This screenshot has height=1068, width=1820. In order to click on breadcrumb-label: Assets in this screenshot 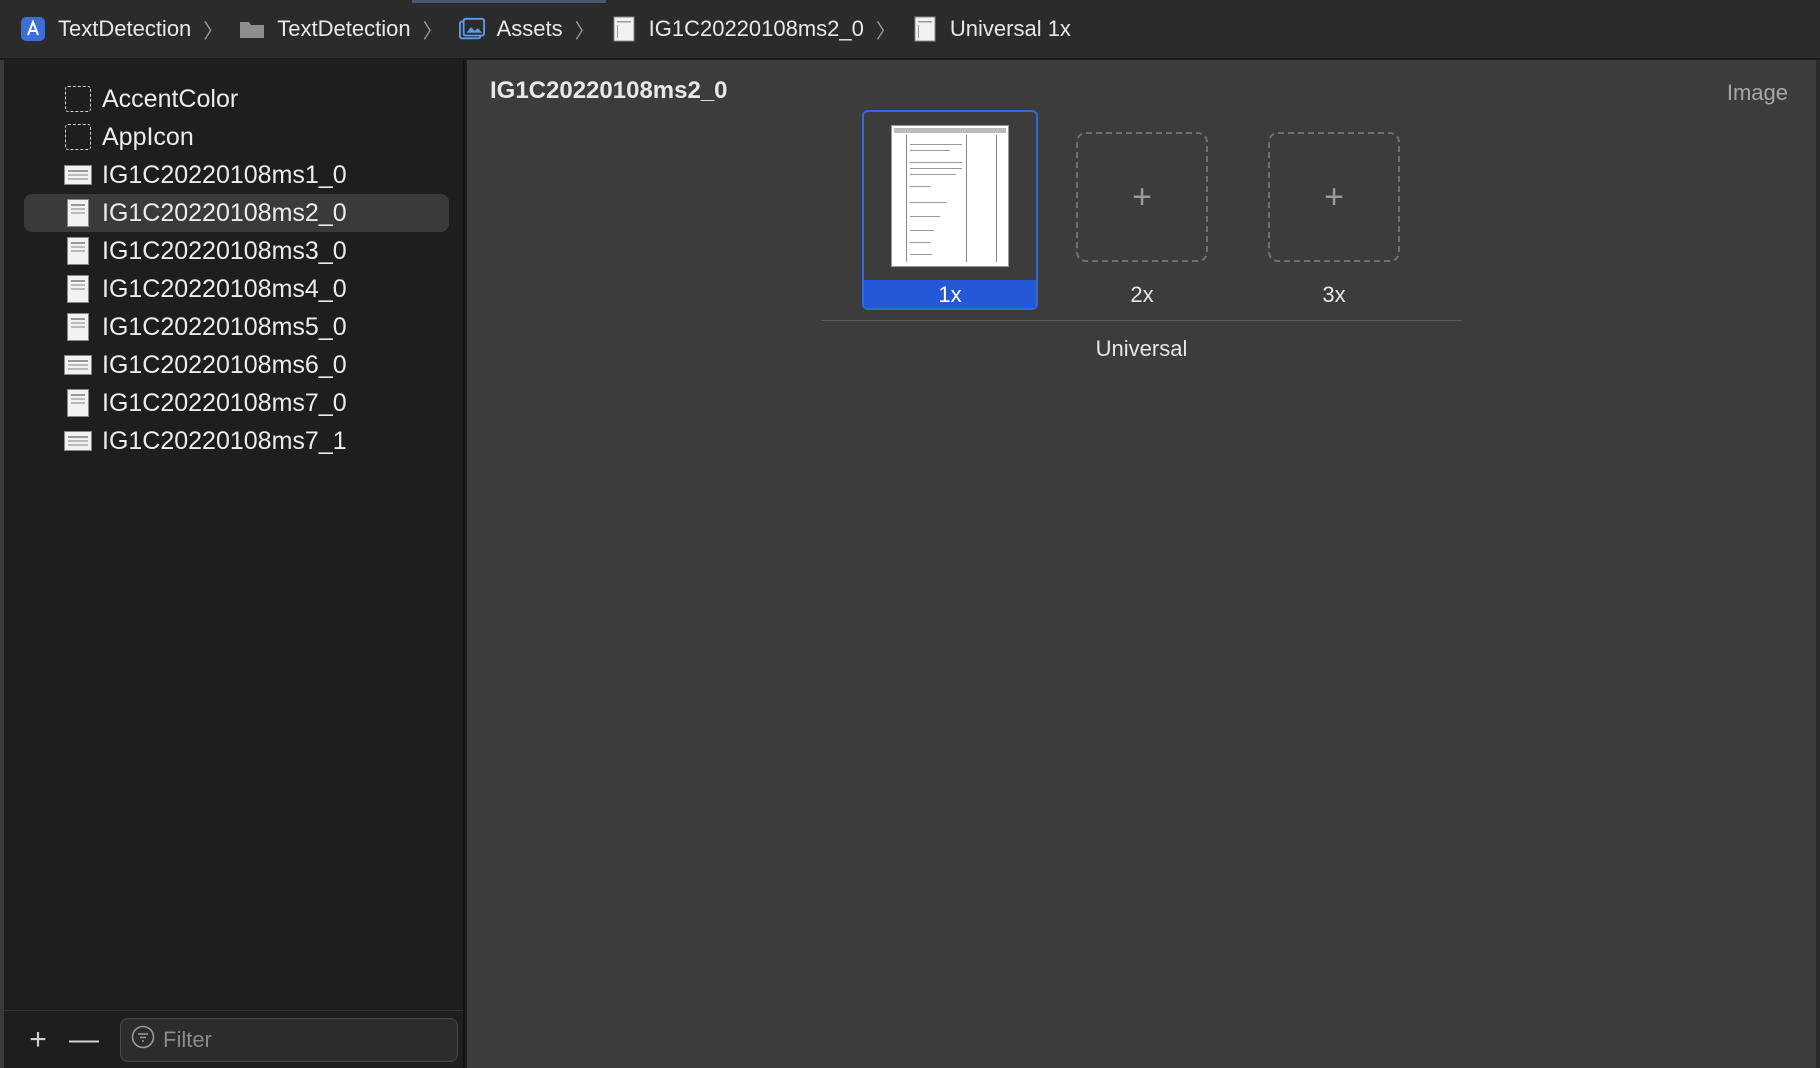, I will do `click(529, 28)`.